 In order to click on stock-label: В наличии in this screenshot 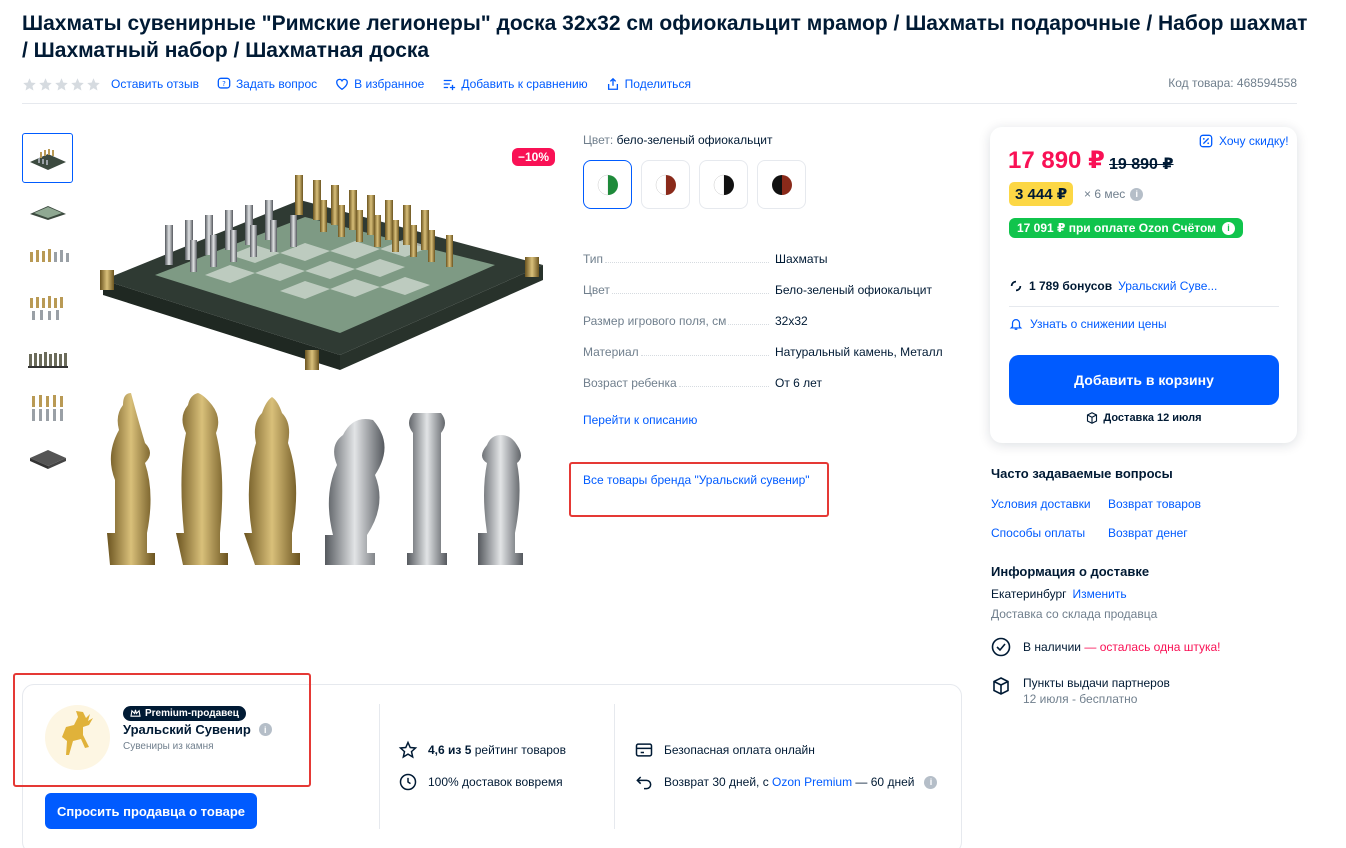, I will do `click(1052, 647)`.